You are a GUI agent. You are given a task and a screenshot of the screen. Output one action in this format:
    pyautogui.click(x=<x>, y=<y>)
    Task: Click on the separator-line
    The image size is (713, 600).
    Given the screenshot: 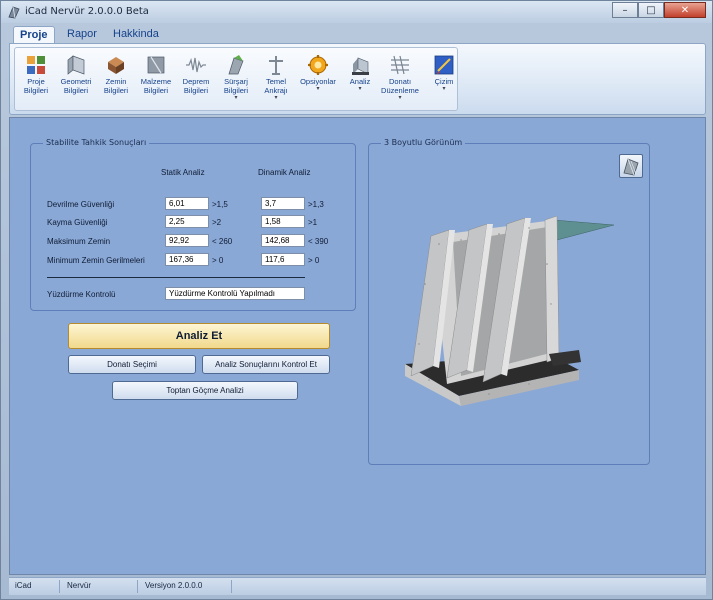 What is the action you would take?
    pyautogui.click(x=176, y=277)
    